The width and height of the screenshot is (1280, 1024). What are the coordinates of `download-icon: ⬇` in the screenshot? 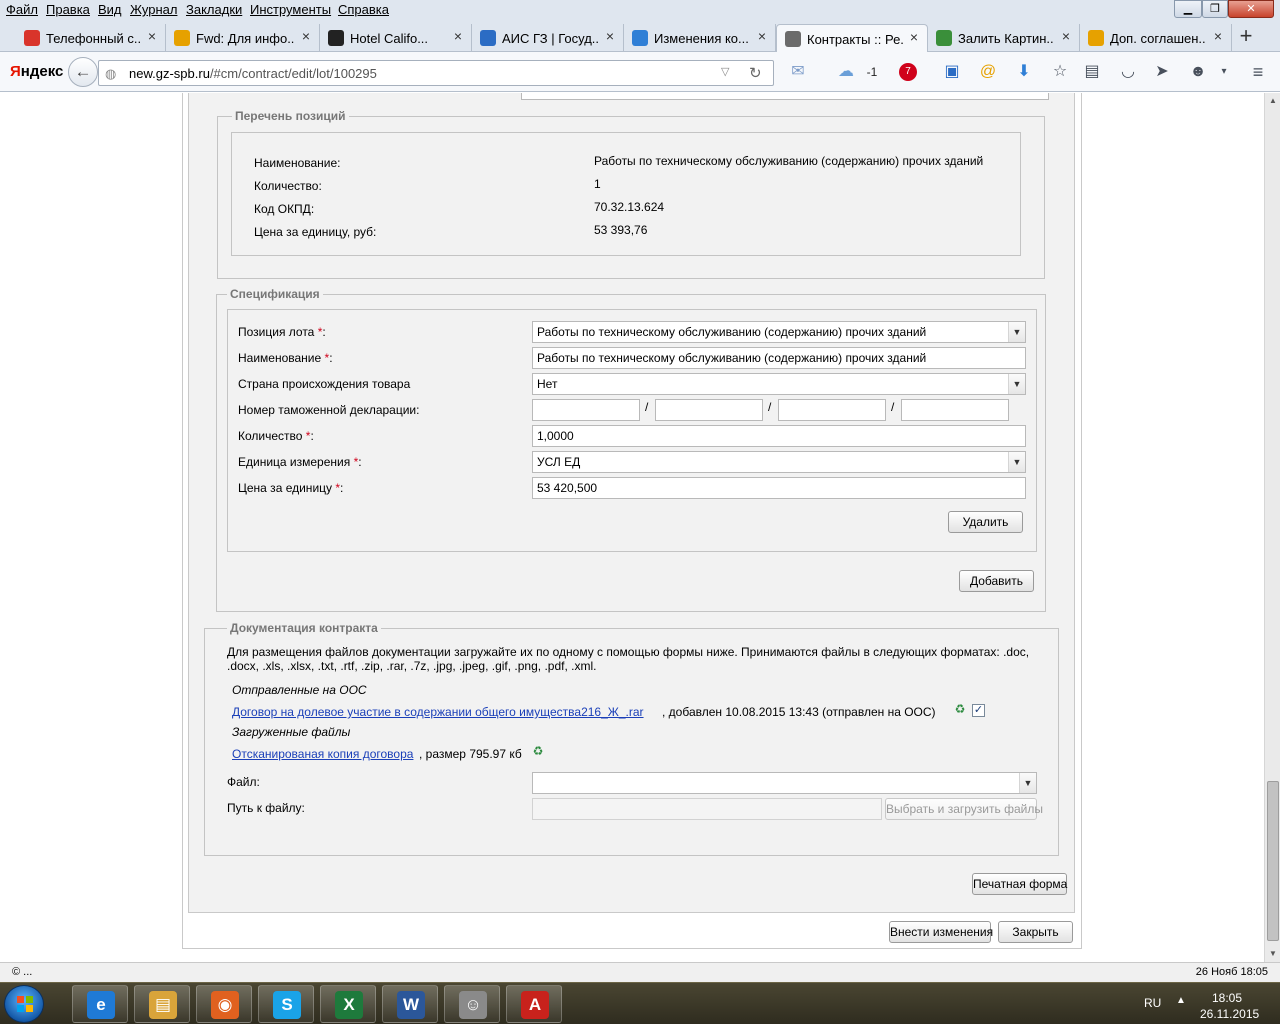 It's located at (1024, 72).